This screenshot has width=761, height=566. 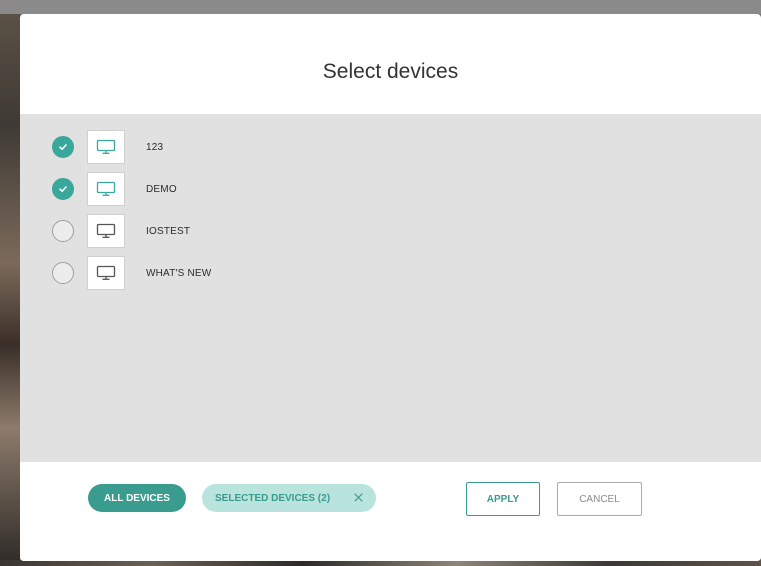 What do you see at coordinates (406, 189) in the screenshot?
I see `device-list-item: DEMO` at bounding box center [406, 189].